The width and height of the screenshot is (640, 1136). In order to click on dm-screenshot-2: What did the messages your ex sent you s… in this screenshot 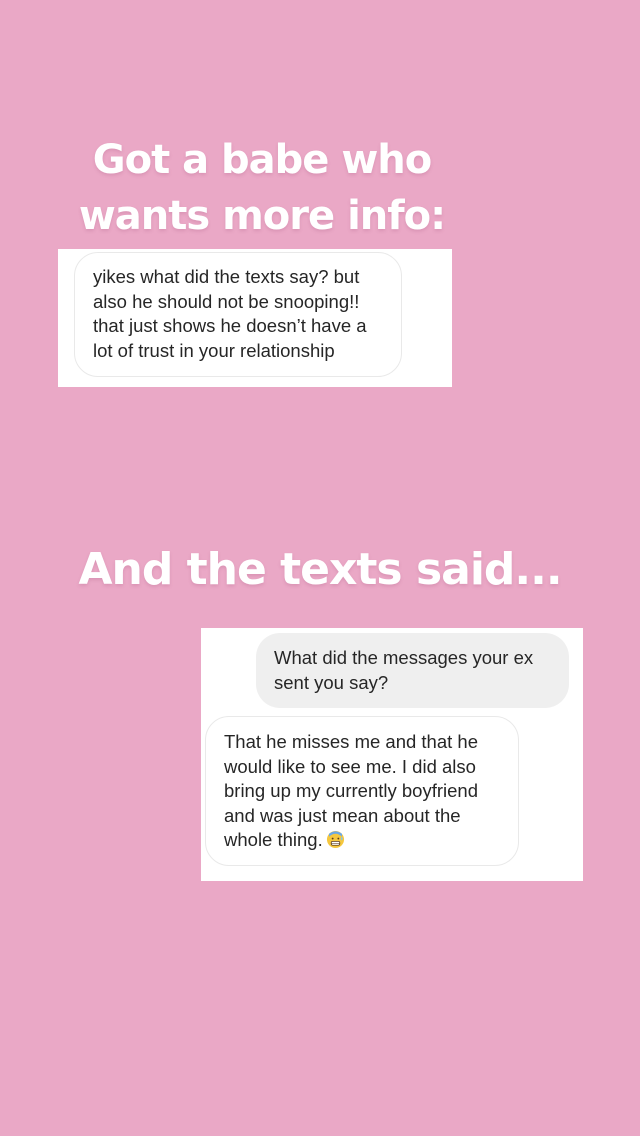, I will do `click(392, 754)`.